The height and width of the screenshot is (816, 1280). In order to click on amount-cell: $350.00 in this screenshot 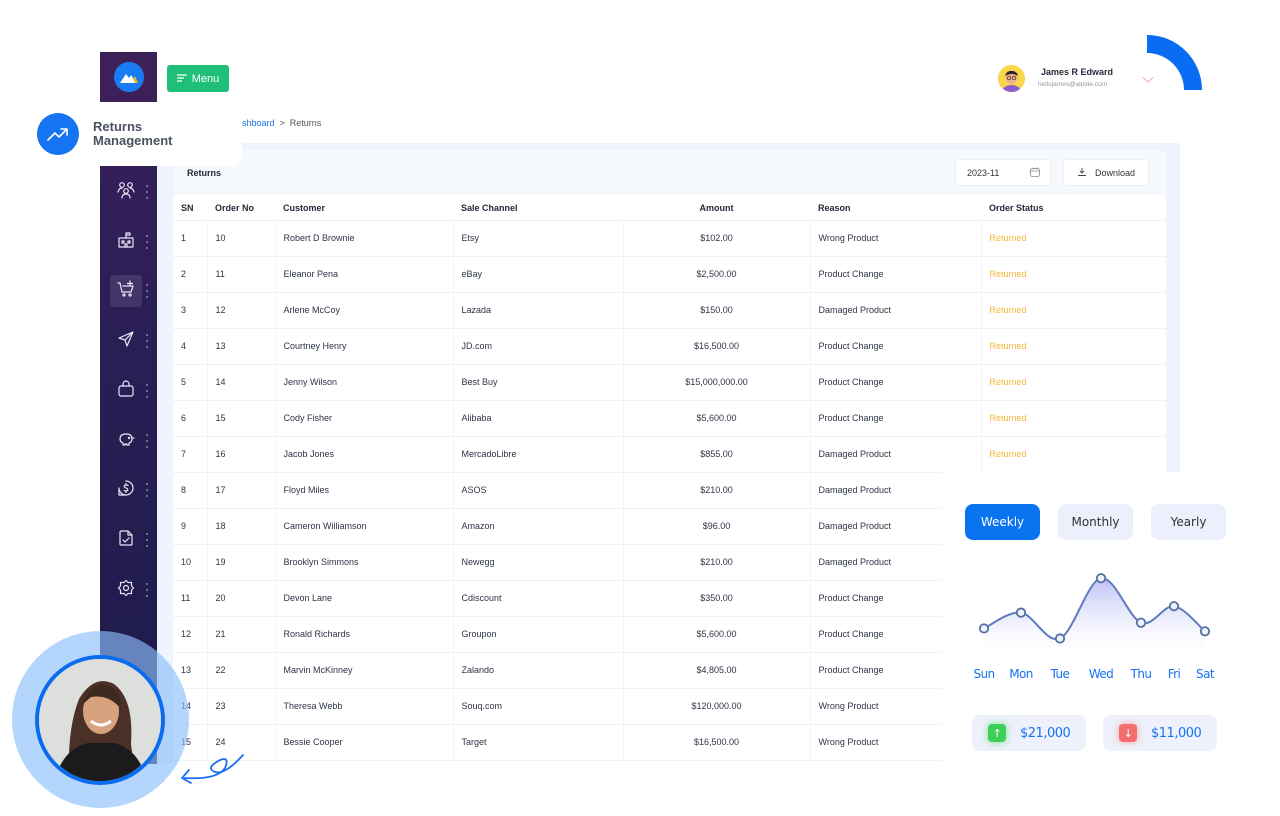, I will do `click(716, 598)`.